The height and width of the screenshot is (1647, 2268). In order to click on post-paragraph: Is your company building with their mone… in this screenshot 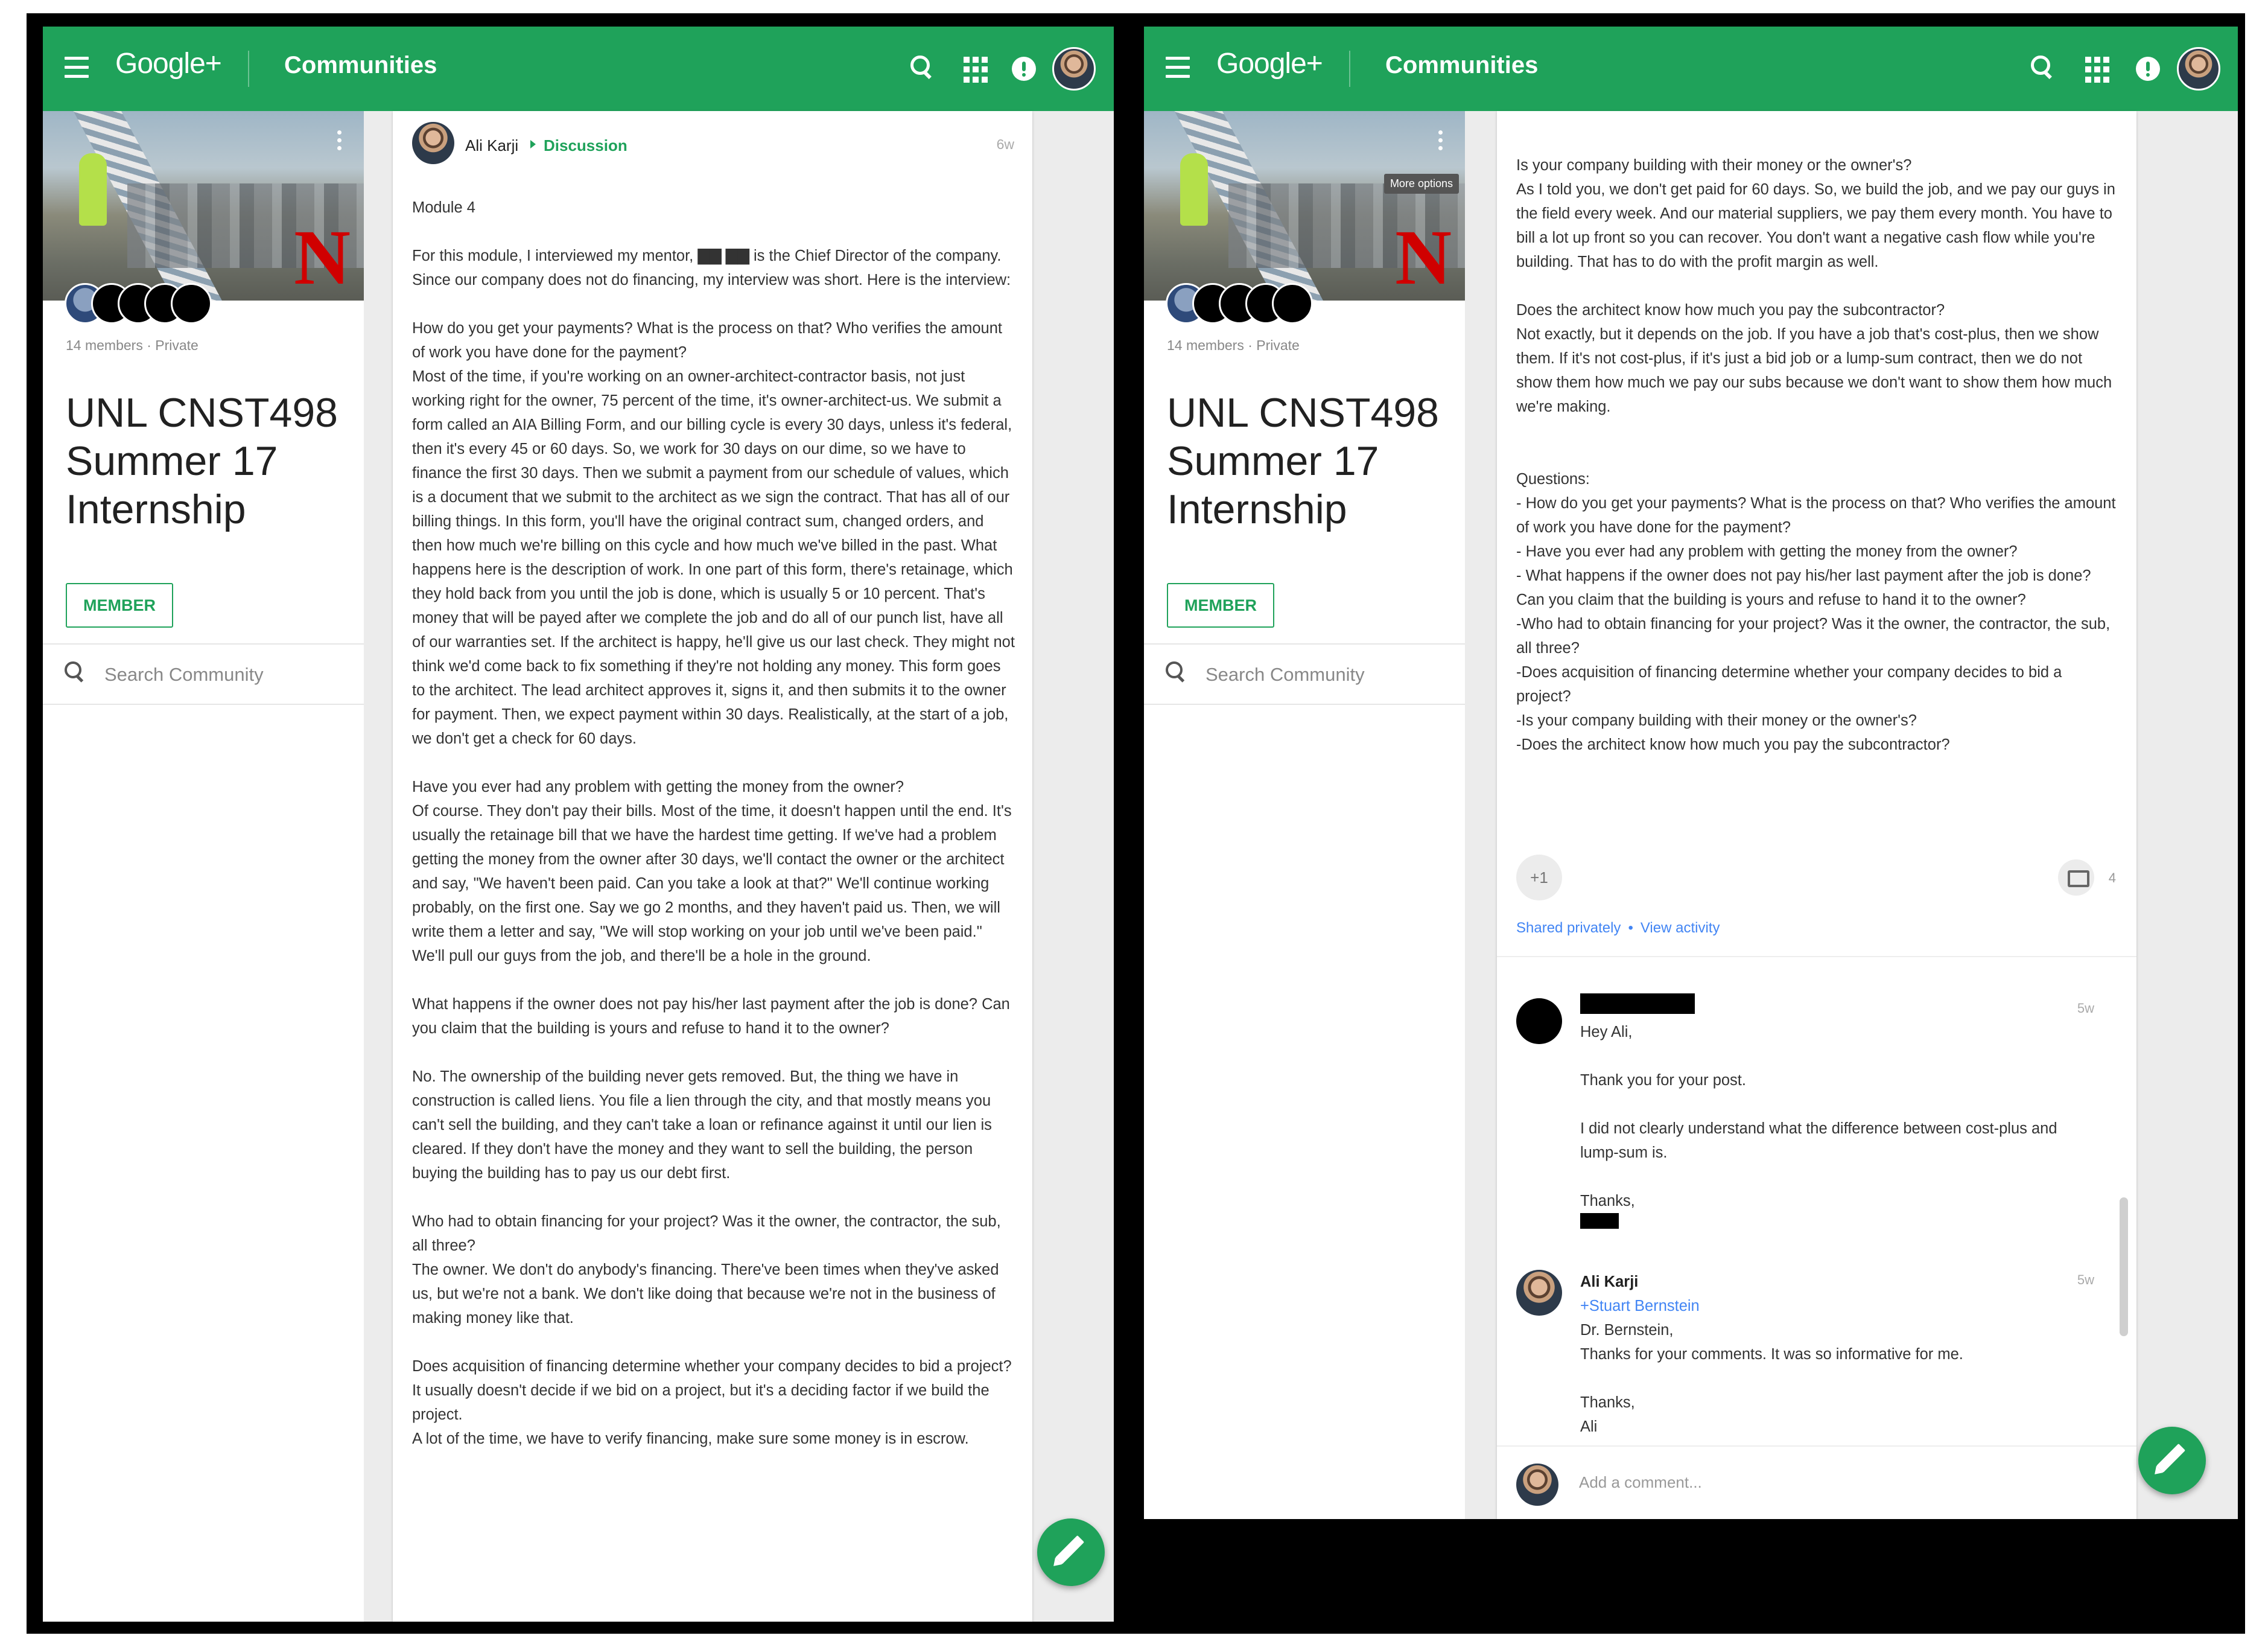, I will do `click(1816, 213)`.